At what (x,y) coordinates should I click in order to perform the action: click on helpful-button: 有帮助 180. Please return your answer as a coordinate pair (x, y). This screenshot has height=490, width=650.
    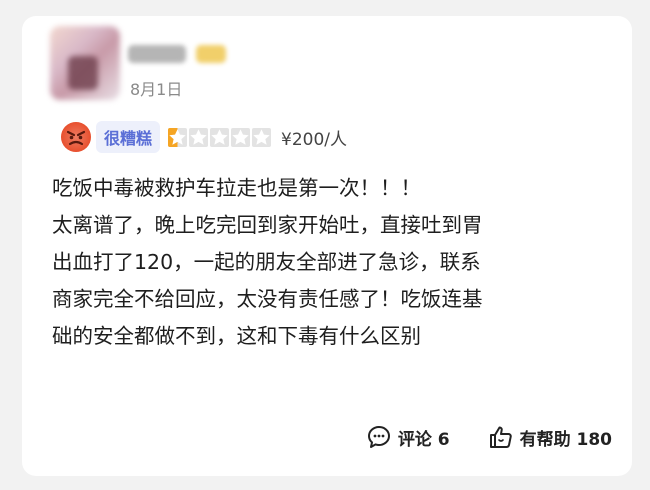
    Looking at the image, I should click on (550, 437).